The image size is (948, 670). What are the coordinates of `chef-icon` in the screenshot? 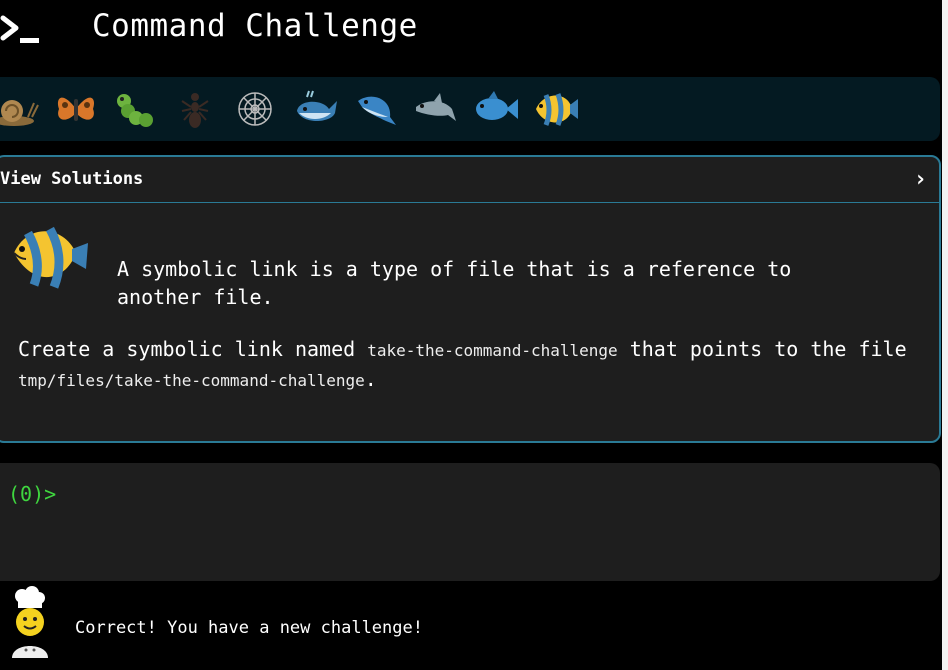 It's located at (30, 622).